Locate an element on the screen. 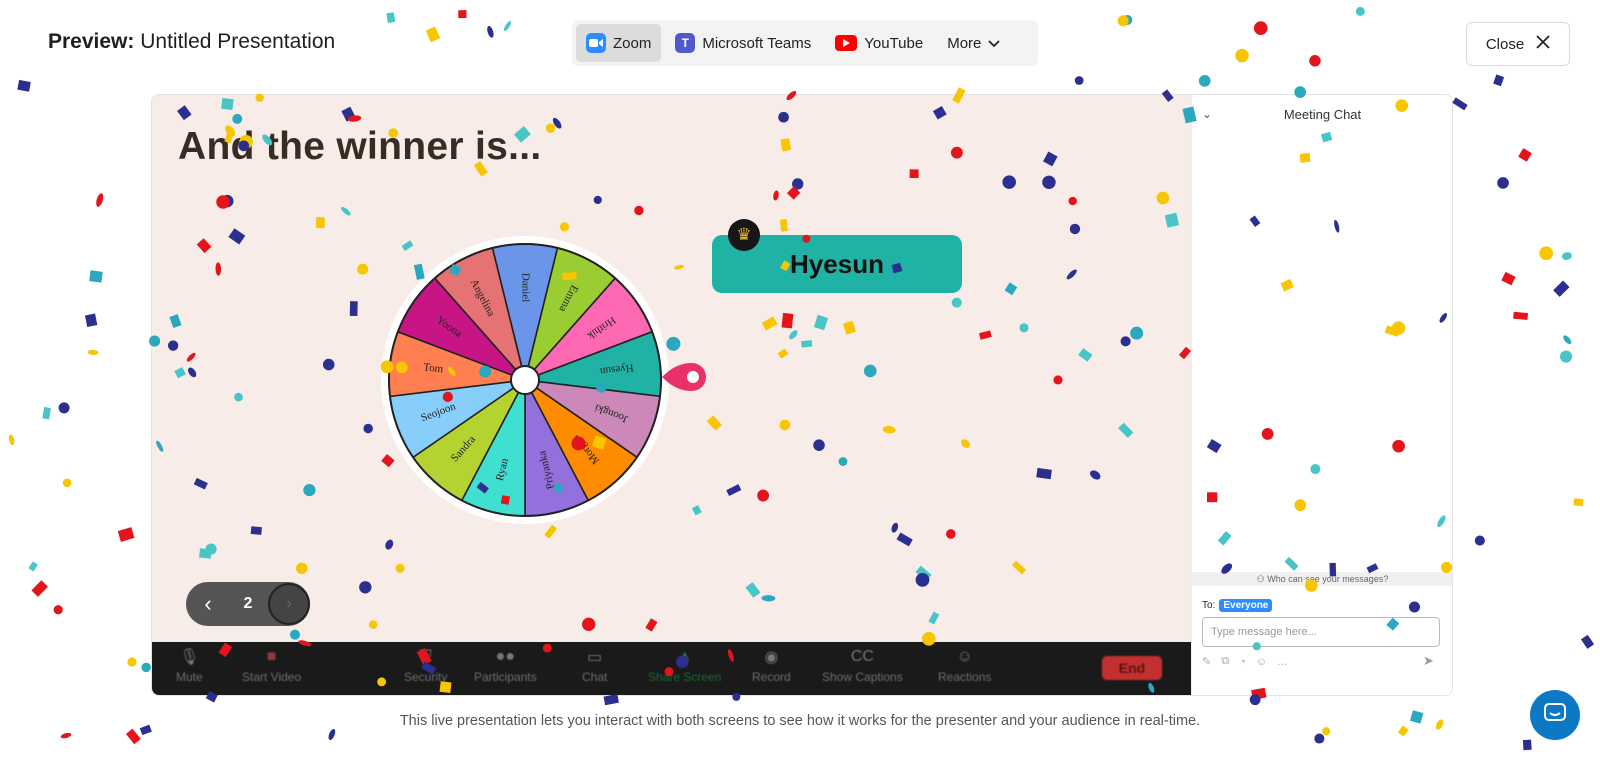 Image resolution: width=1600 pixels, height=758 pixels. youtube-icon is located at coordinates (846, 43).